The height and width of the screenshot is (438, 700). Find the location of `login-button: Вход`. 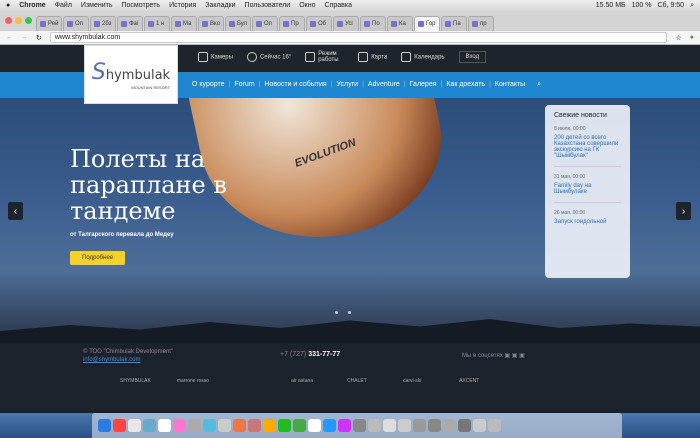

login-button: Вход is located at coordinates (472, 57).